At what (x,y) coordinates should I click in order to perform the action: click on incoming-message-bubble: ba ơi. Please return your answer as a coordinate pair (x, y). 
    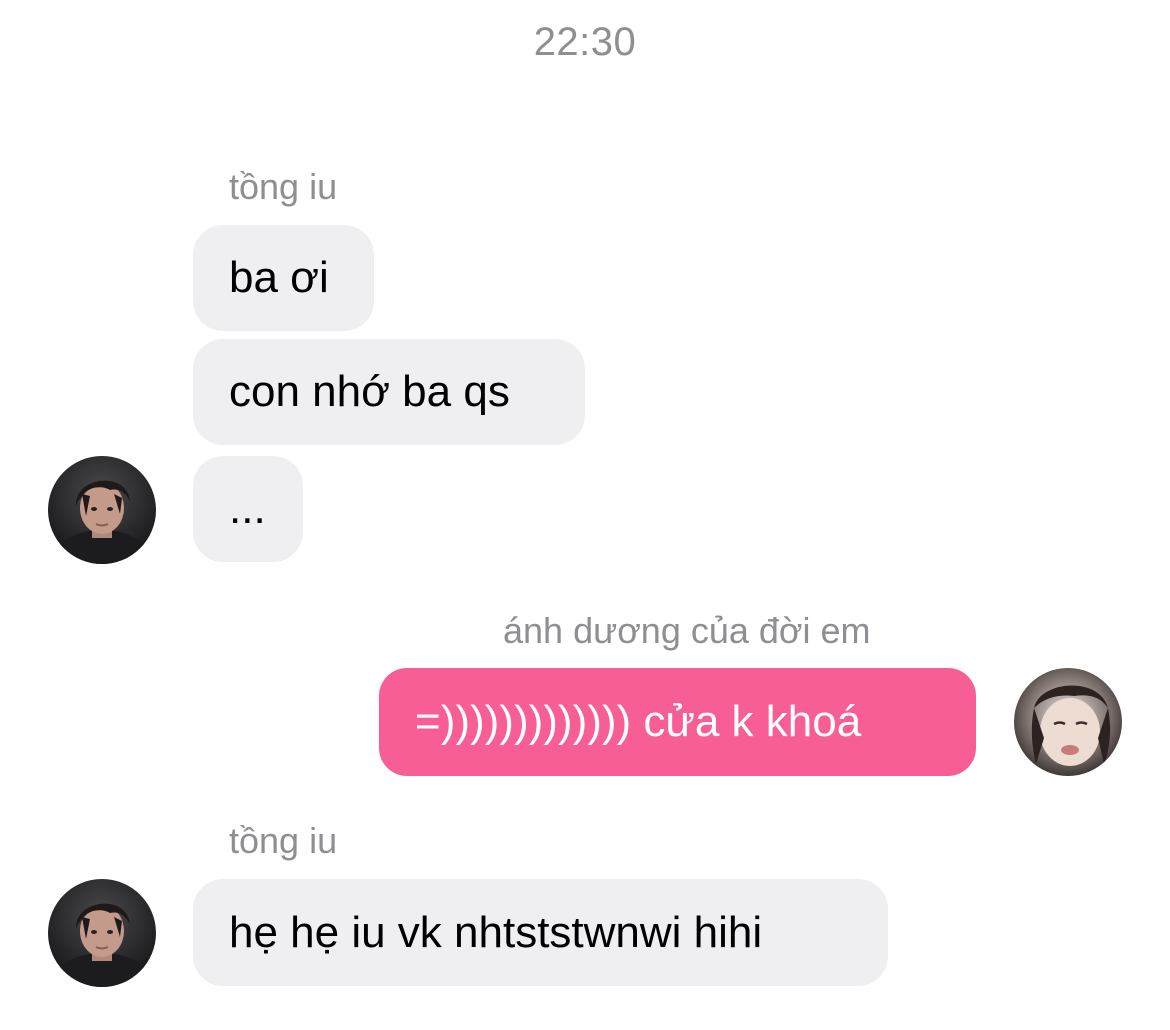
    Looking at the image, I should click on (283, 278).